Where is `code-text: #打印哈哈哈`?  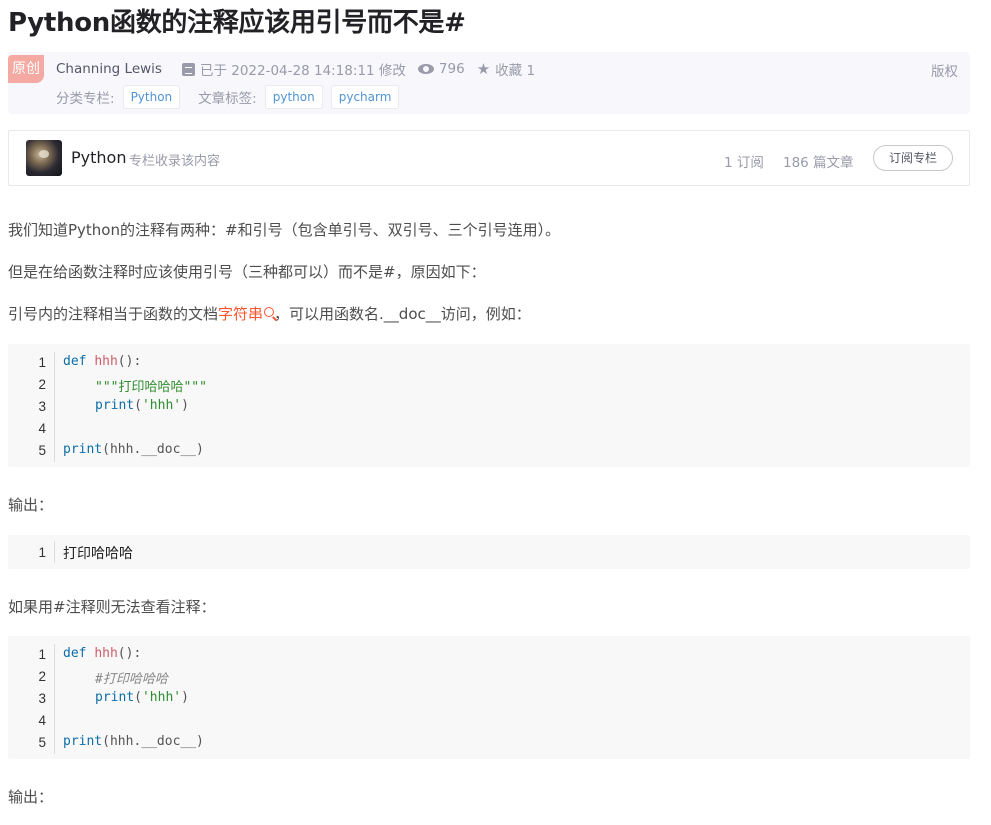
code-text: #打印哈哈哈 is located at coordinates (131, 677).